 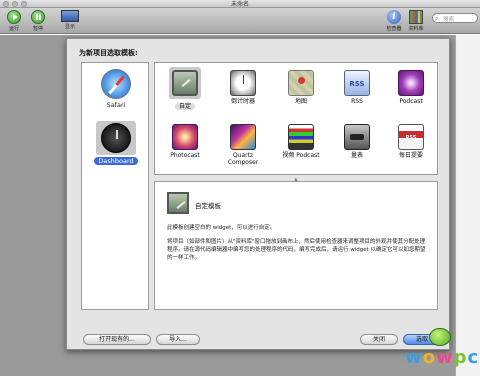 What do you see at coordinates (357, 83) in the screenshot?
I see `rss-icon: RSS` at bounding box center [357, 83].